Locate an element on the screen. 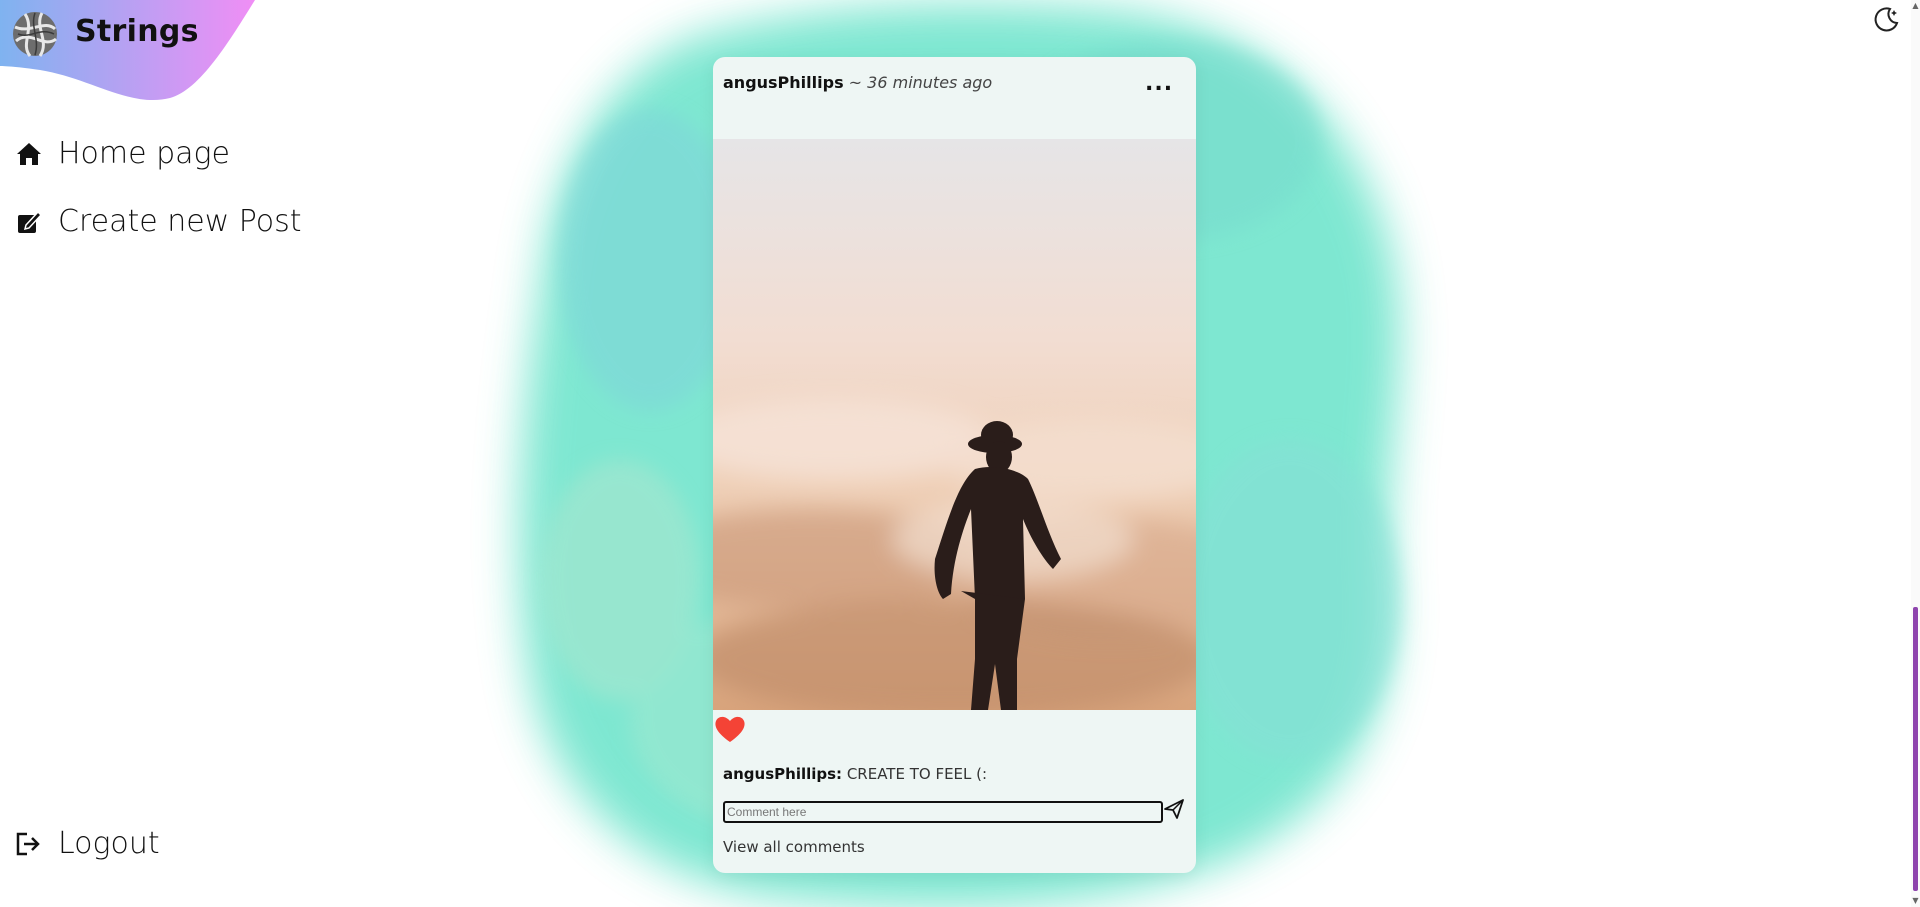  logo-area: Strings is located at coordinates (130, 52).